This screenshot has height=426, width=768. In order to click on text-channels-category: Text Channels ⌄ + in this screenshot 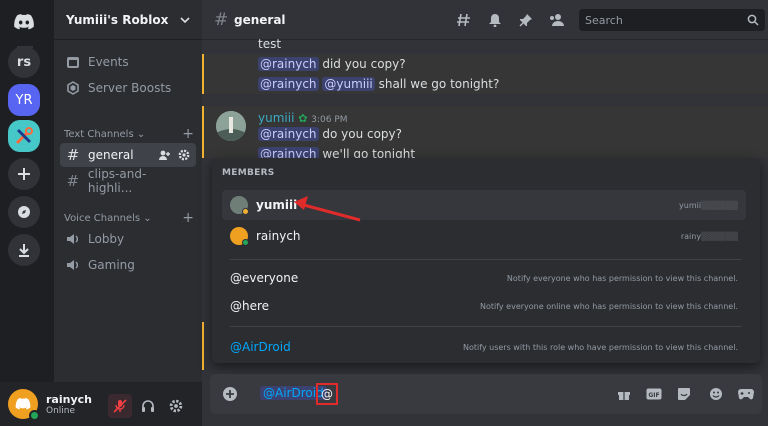, I will do `click(129, 134)`.